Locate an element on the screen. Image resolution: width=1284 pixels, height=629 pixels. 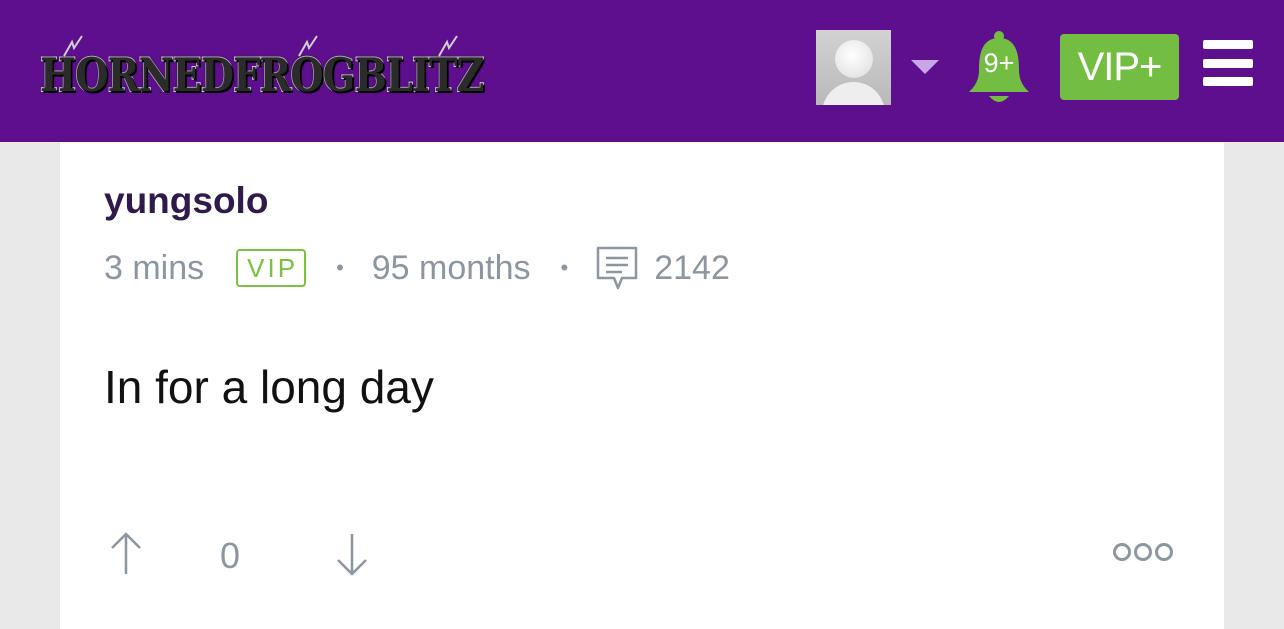
post-meta: 3 mins VIP • 95 months • 2142 is located at coordinates (417, 268).